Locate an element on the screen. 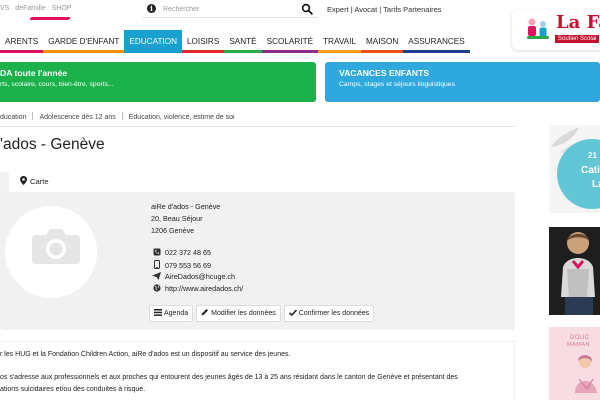 This screenshot has width=600, height=400. edit-data-button: Modifier les données is located at coordinates (238, 313).